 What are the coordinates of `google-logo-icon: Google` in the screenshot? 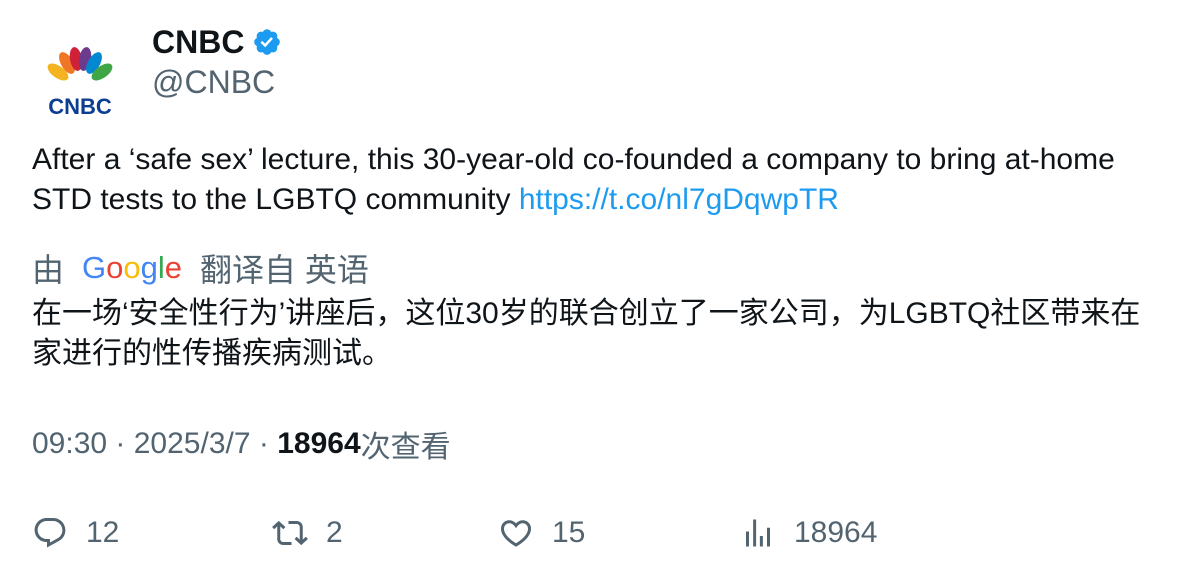 It's located at (132, 267).